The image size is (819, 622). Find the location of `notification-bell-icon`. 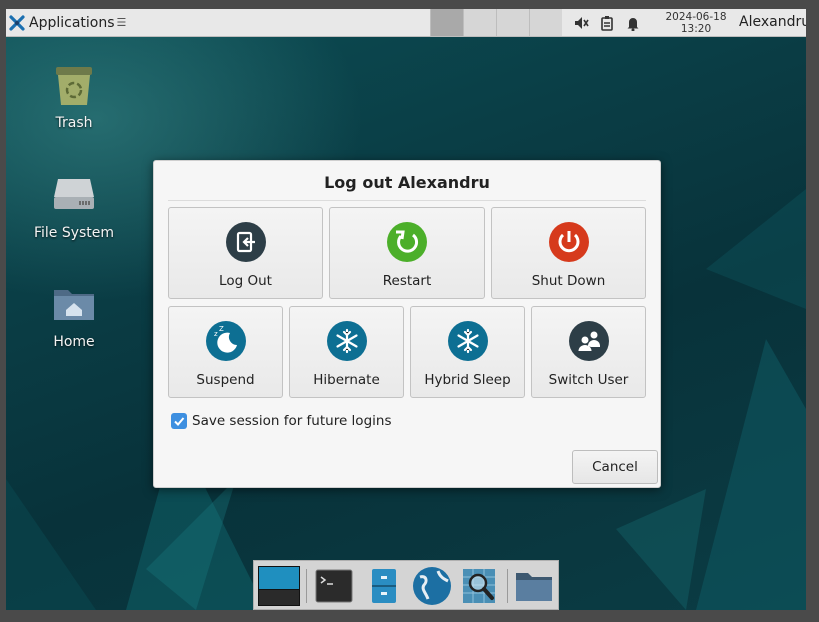

notification-bell-icon is located at coordinates (633, 22).